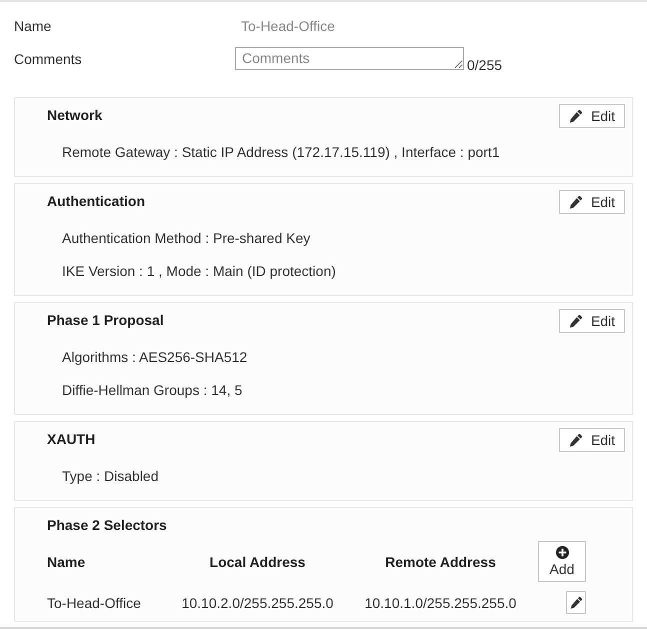 The image size is (647, 629). I want to click on section-detail: Type : Disabled, so click(111, 476).